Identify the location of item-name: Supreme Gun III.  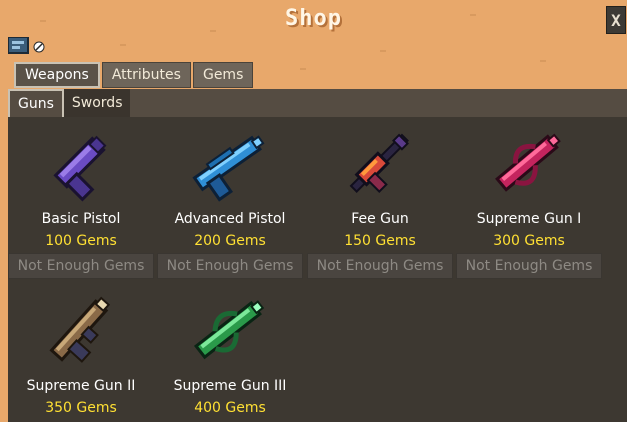
(230, 386).